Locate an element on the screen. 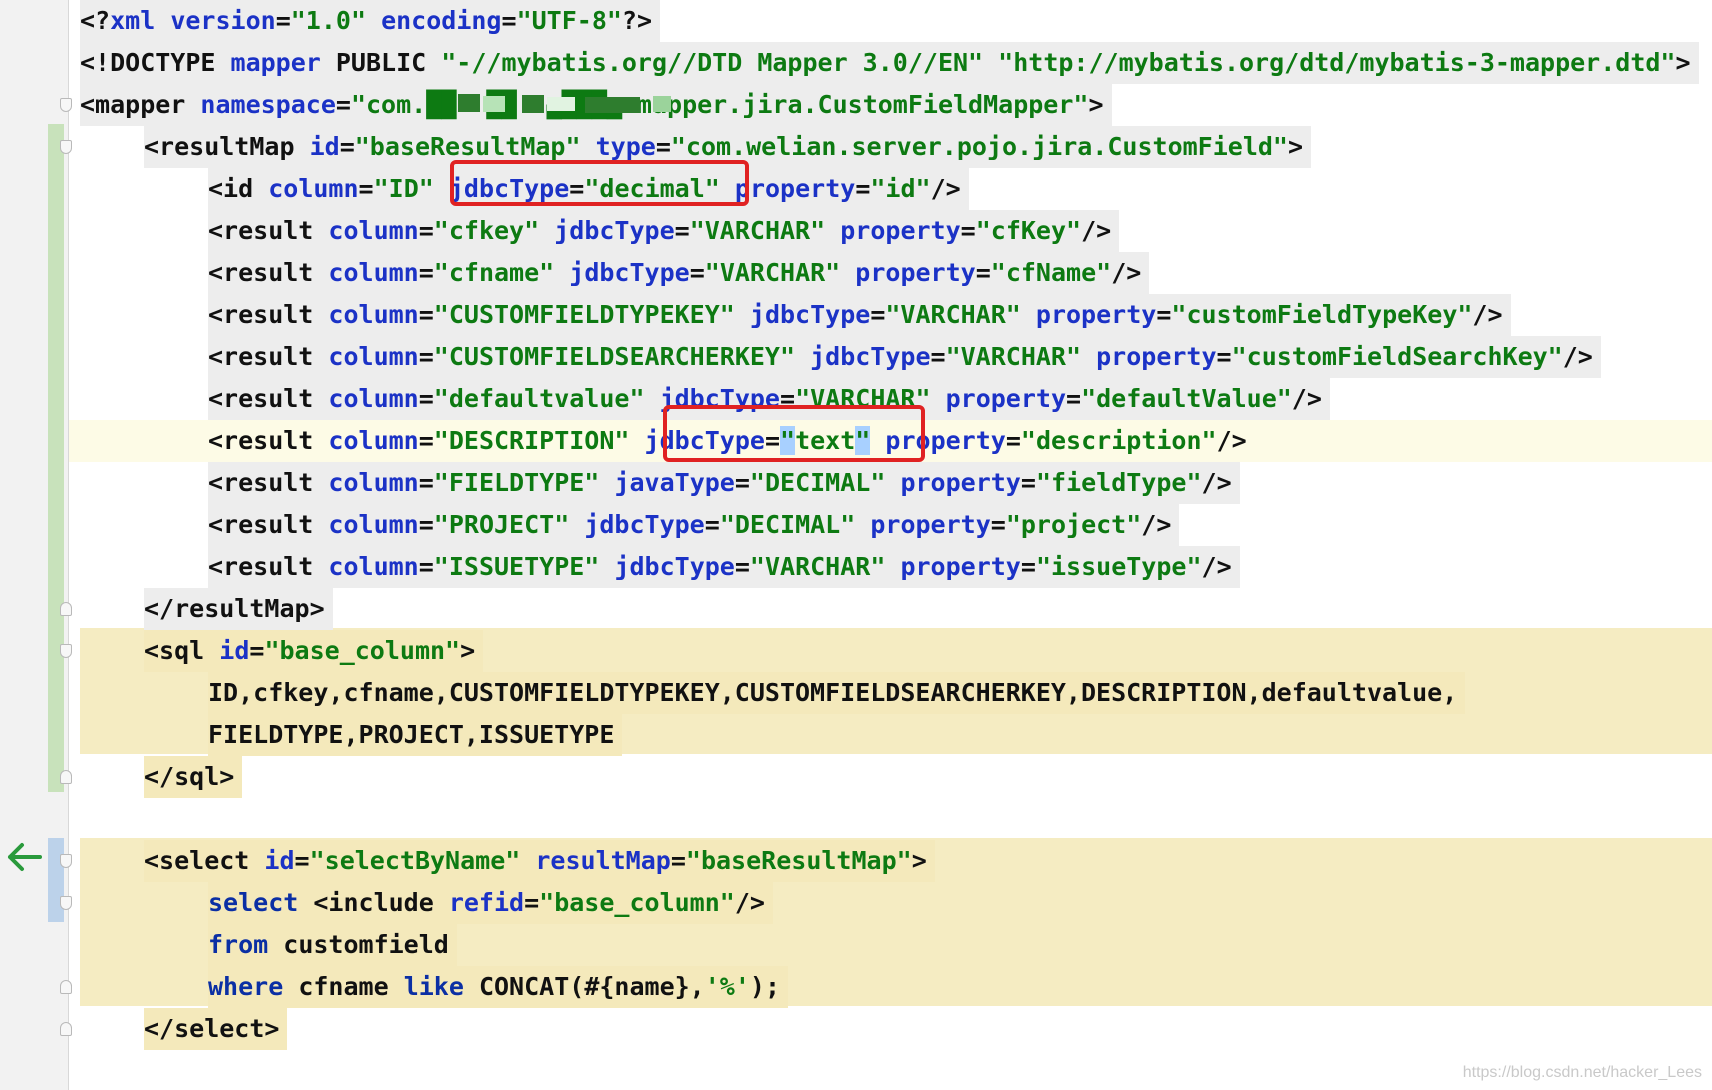 The width and height of the screenshot is (1712, 1090). code-token: jdbcType is located at coordinates (870, 356).